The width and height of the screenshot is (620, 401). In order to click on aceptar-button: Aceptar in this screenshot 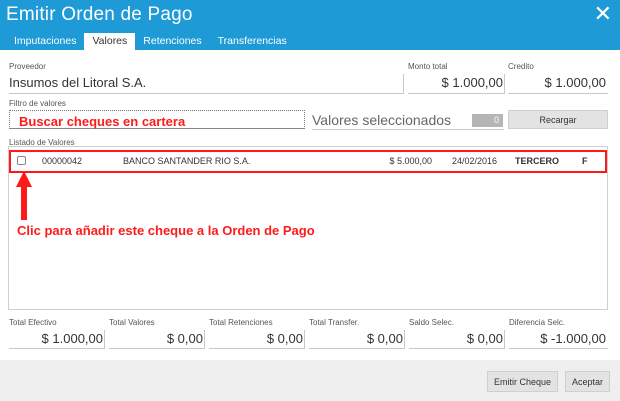, I will do `click(587, 381)`.